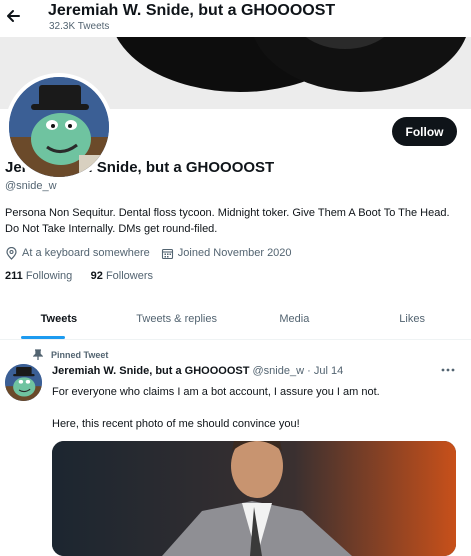  I want to click on active-tab-indicator, so click(43, 337).